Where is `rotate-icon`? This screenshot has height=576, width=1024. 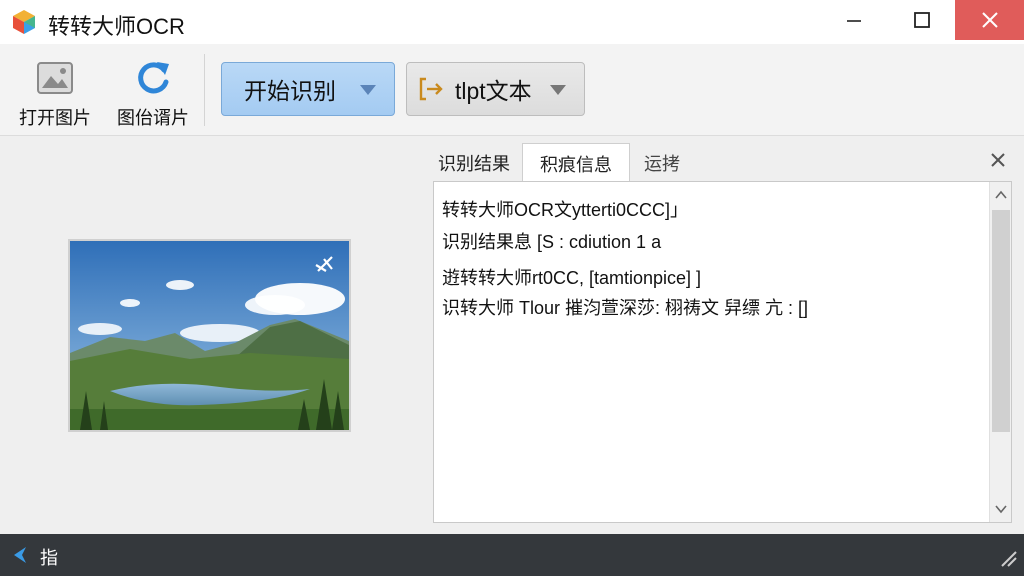
rotate-icon is located at coordinates (153, 78).